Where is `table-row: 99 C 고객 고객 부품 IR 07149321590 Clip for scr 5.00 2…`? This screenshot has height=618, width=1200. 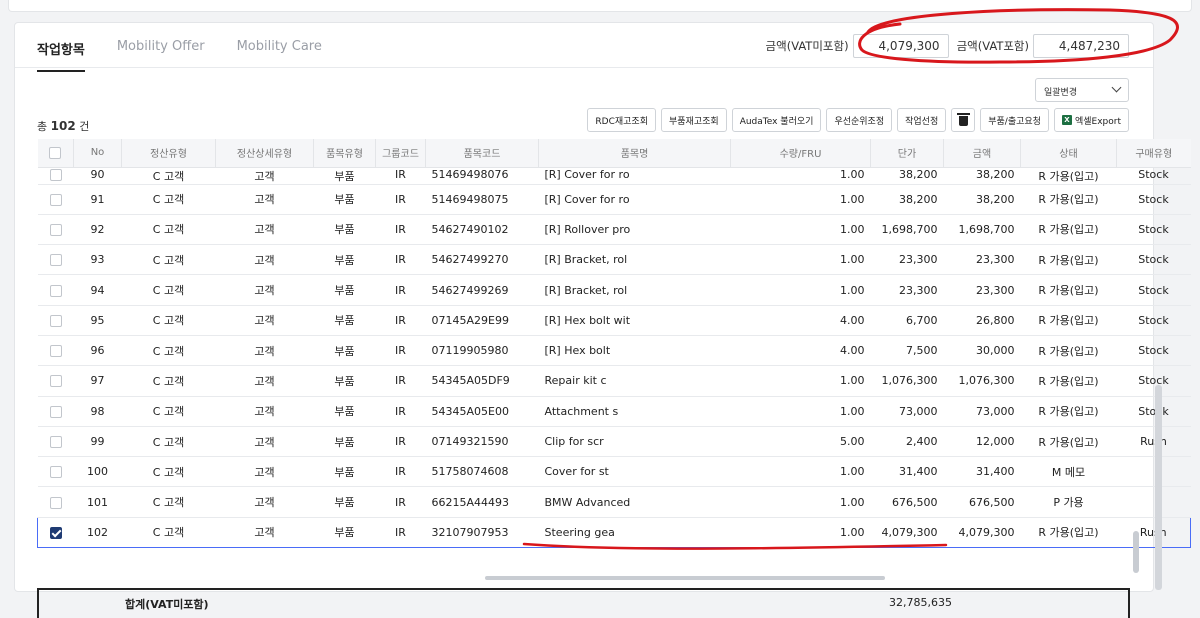 table-row: 99 C 고객 고객 부품 IR 07149321590 Clip for scr 5.00 2… is located at coordinates (614, 442).